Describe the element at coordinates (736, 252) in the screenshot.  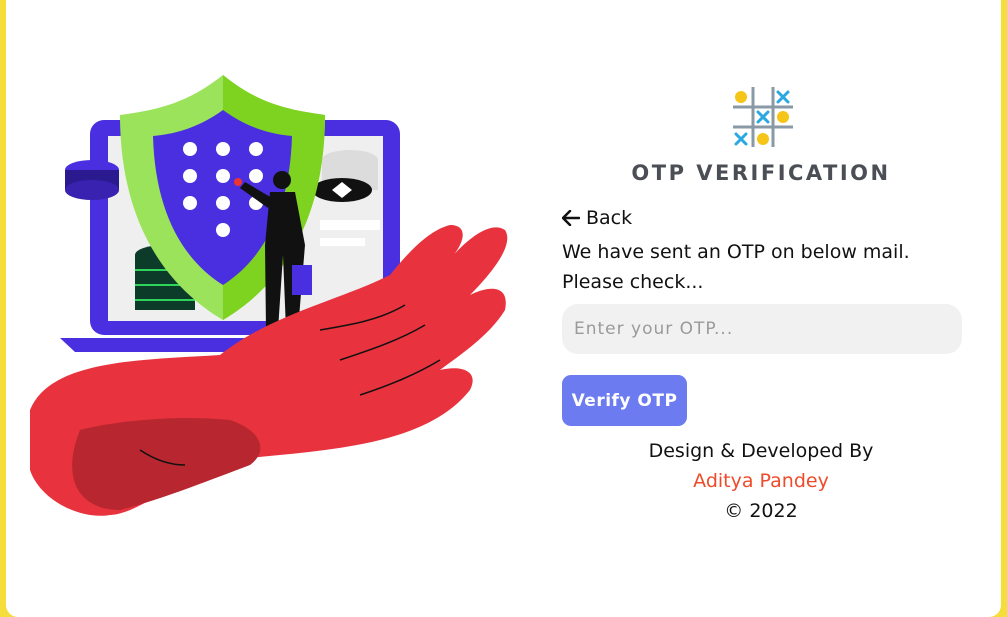
I see `message-line-1: We have sent an OTP on below mail.` at that location.